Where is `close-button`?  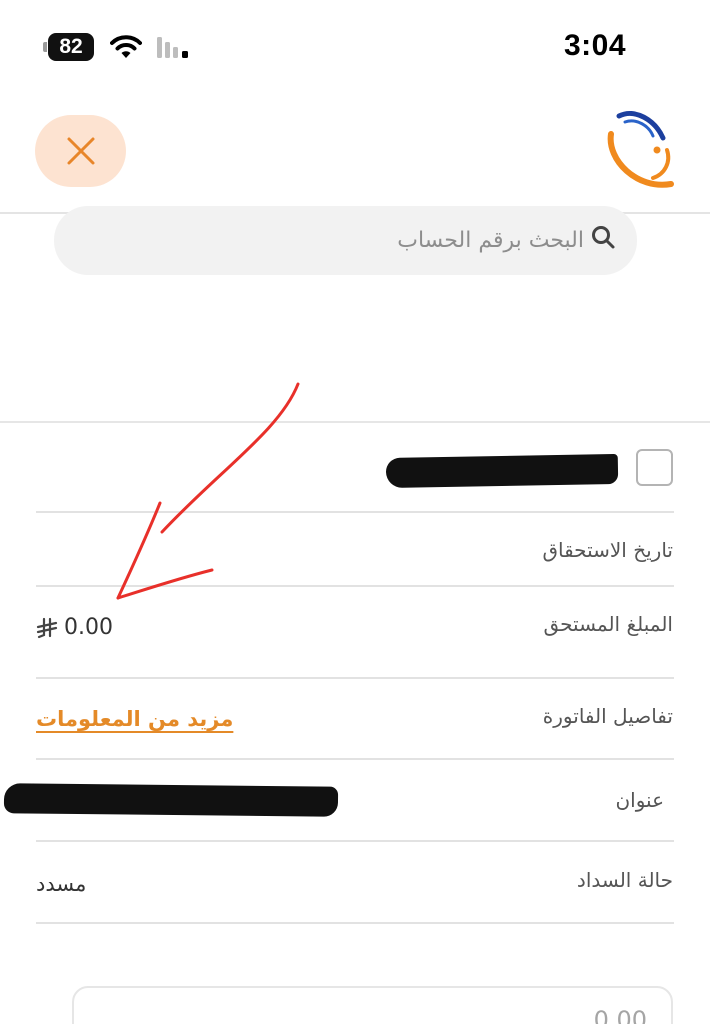 close-button is located at coordinates (80, 151).